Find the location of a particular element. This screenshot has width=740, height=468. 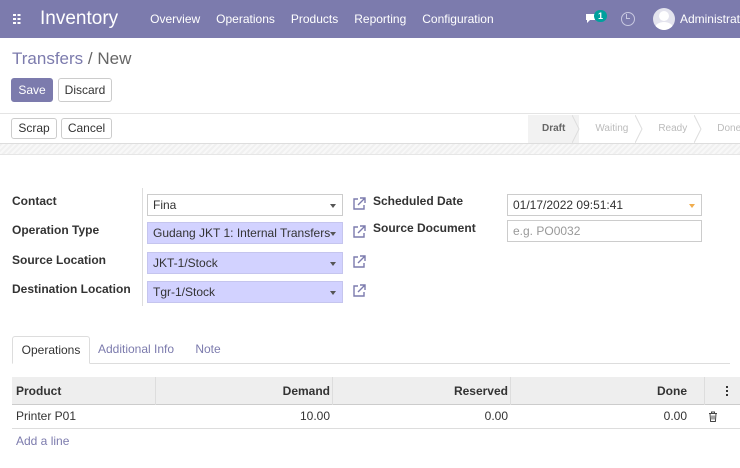

operations-table-header: Product Demand Reserved Done is located at coordinates (376, 391).